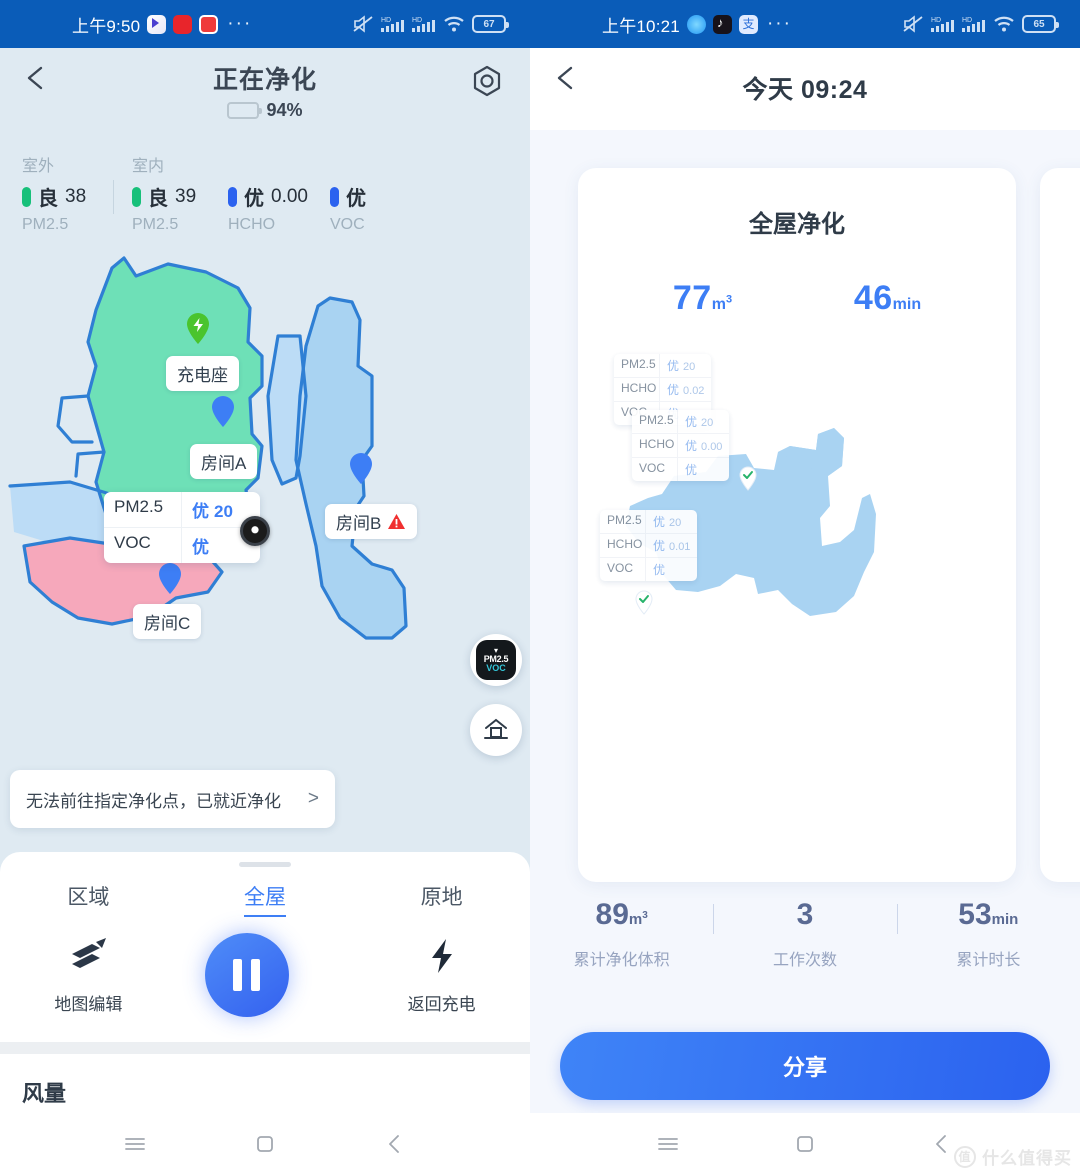 Image resolution: width=1080 pixels, height=1175 pixels. I want to click on status-toast: 无法前往指定净化点，已就近净化 >, so click(172, 799).